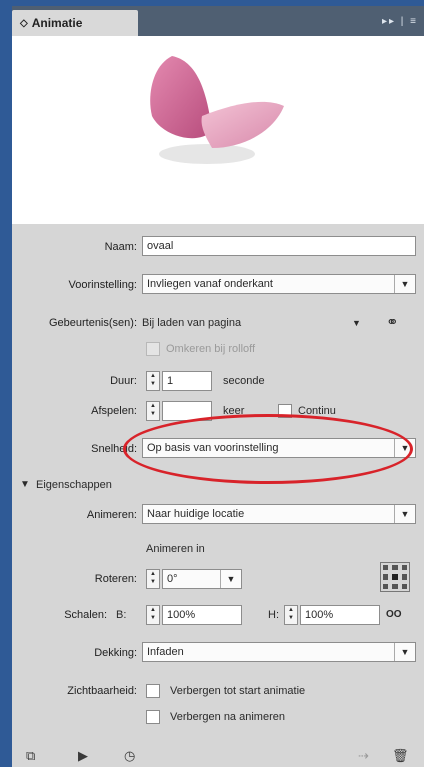 The height and width of the screenshot is (767, 424). What do you see at coordinates (187, 411) in the screenshot?
I see `afspelen-input` at bounding box center [187, 411].